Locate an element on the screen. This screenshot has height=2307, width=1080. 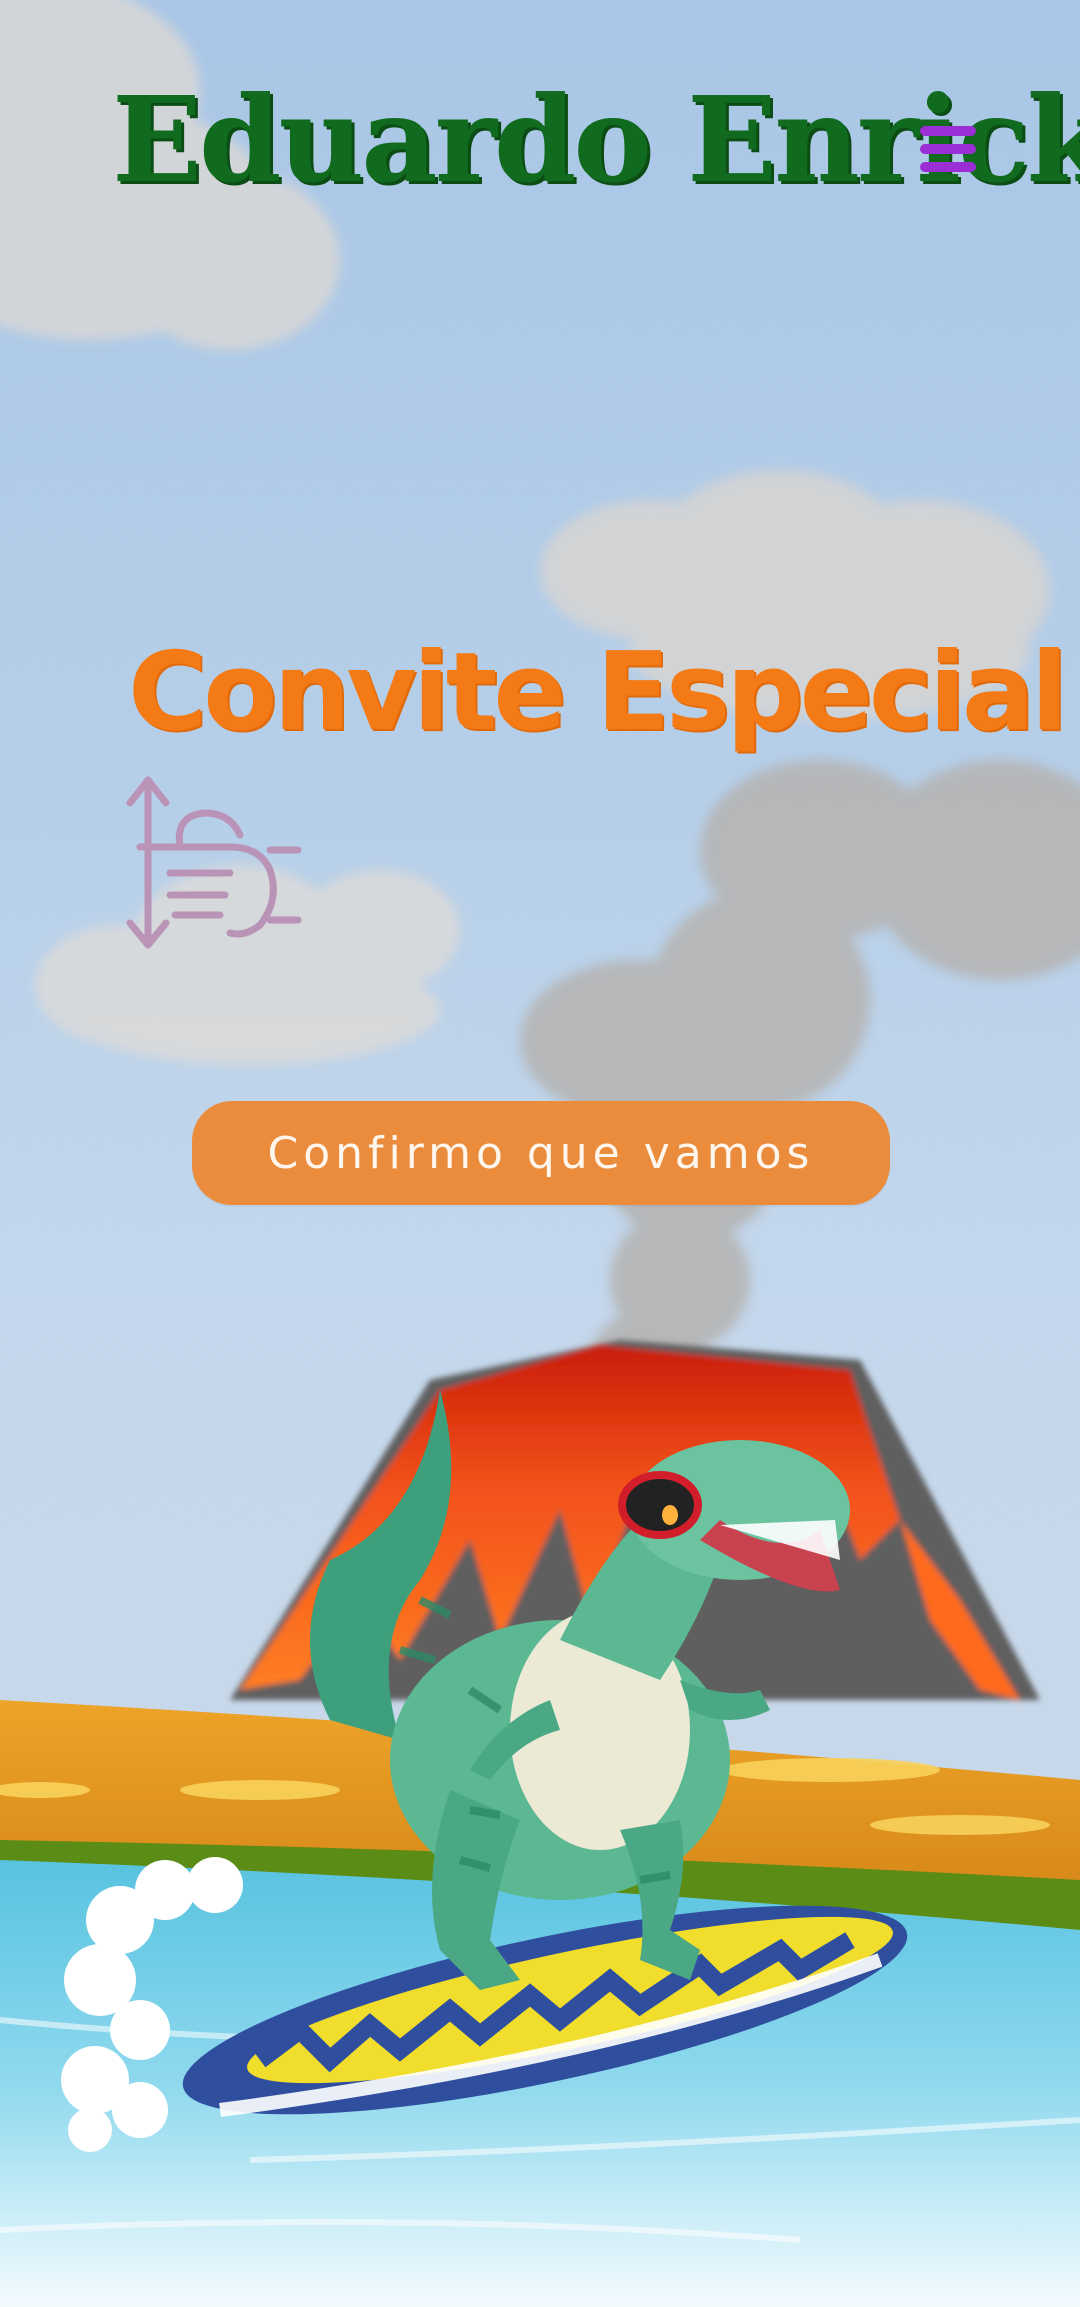
site-title: Eduardo Enrick is located at coordinates (596, 139).